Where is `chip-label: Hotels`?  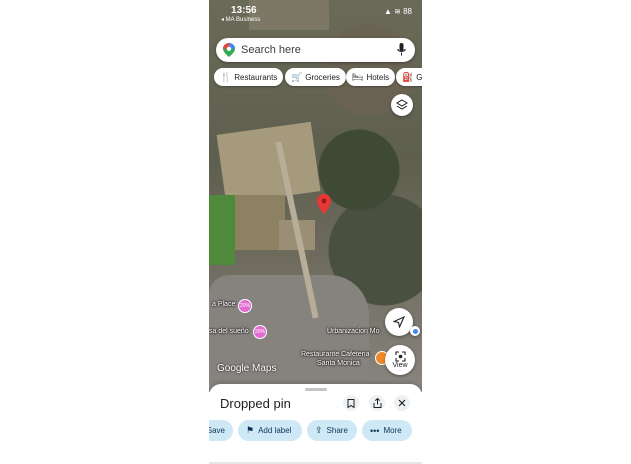 chip-label: Hotels is located at coordinates (378, 77).